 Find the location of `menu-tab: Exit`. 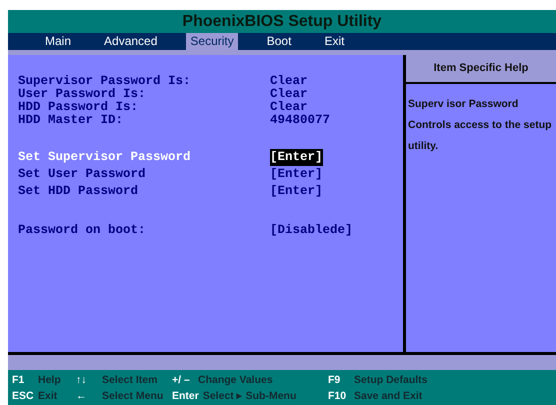

menu-tab: Exit is located at coordinates (334, 41).